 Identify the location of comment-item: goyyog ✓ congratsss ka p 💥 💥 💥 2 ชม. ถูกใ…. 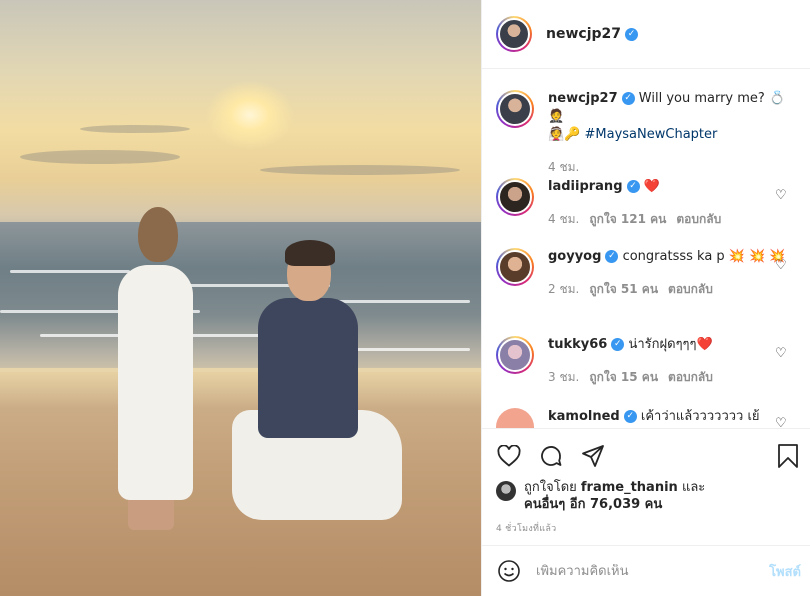
(642, 273).